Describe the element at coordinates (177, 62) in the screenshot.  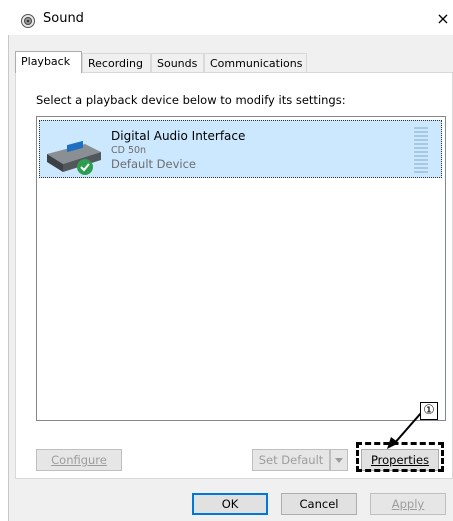
I see `tab-sounds: Sounds` at that location.